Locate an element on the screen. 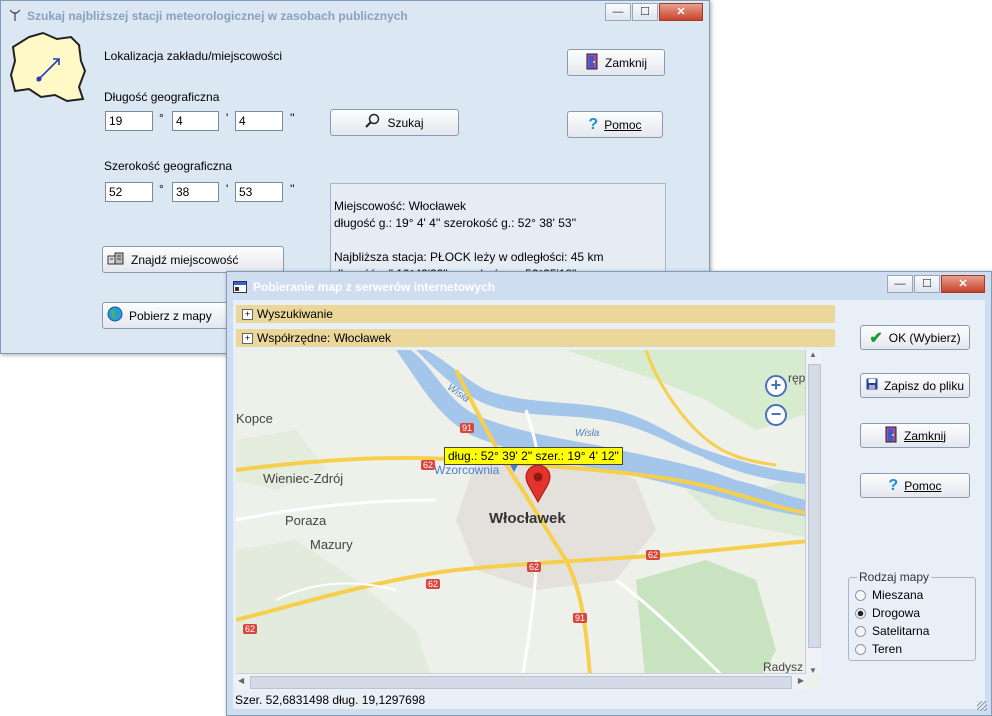  radio-circle-selected is located at coordinates (860, 613).